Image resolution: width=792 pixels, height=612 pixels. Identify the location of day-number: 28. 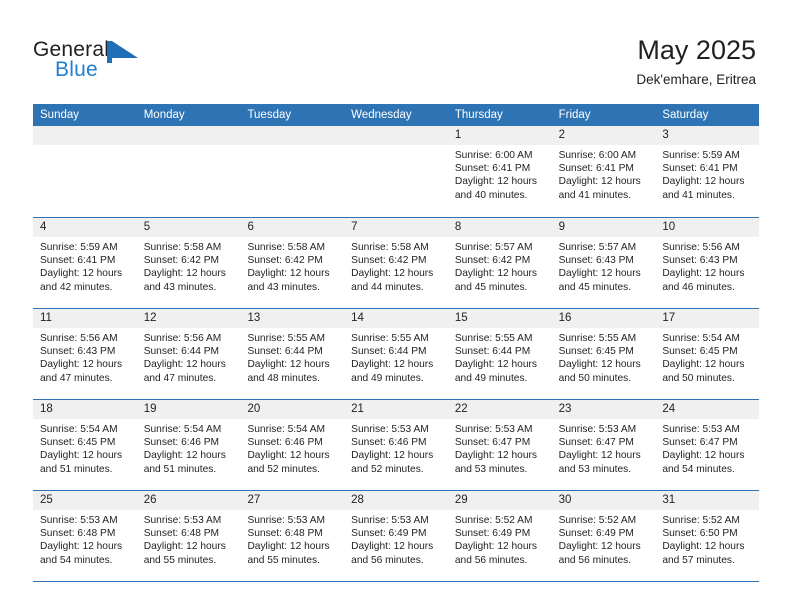
(357, 500).